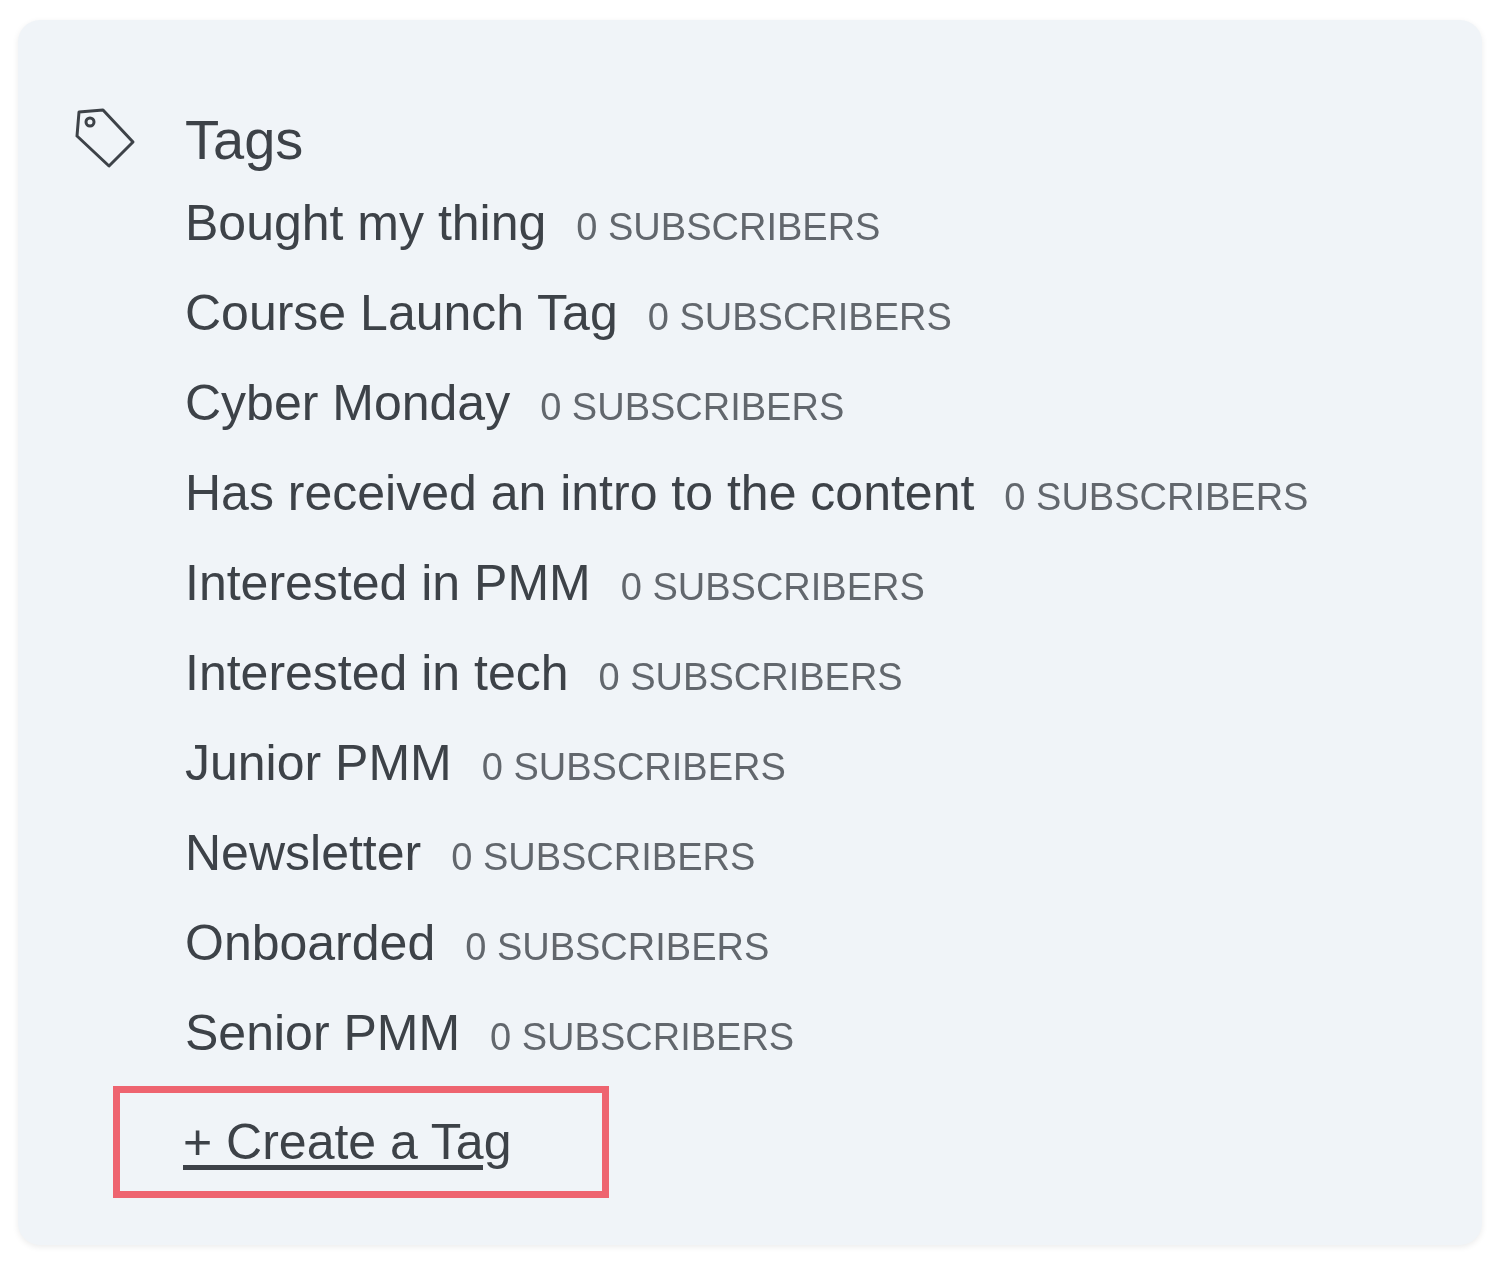 Image resolution: width=1500 pixels, height=1268 pixels. I want to click on tag-name: Course Launch Tag, so click(401, 313).